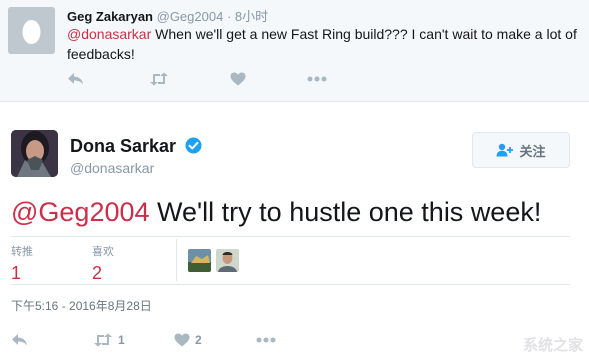  What do you see at coordinates (505, 150) in the screenshot?
I see `follow-user-icon` at bounding box center [505, 150].